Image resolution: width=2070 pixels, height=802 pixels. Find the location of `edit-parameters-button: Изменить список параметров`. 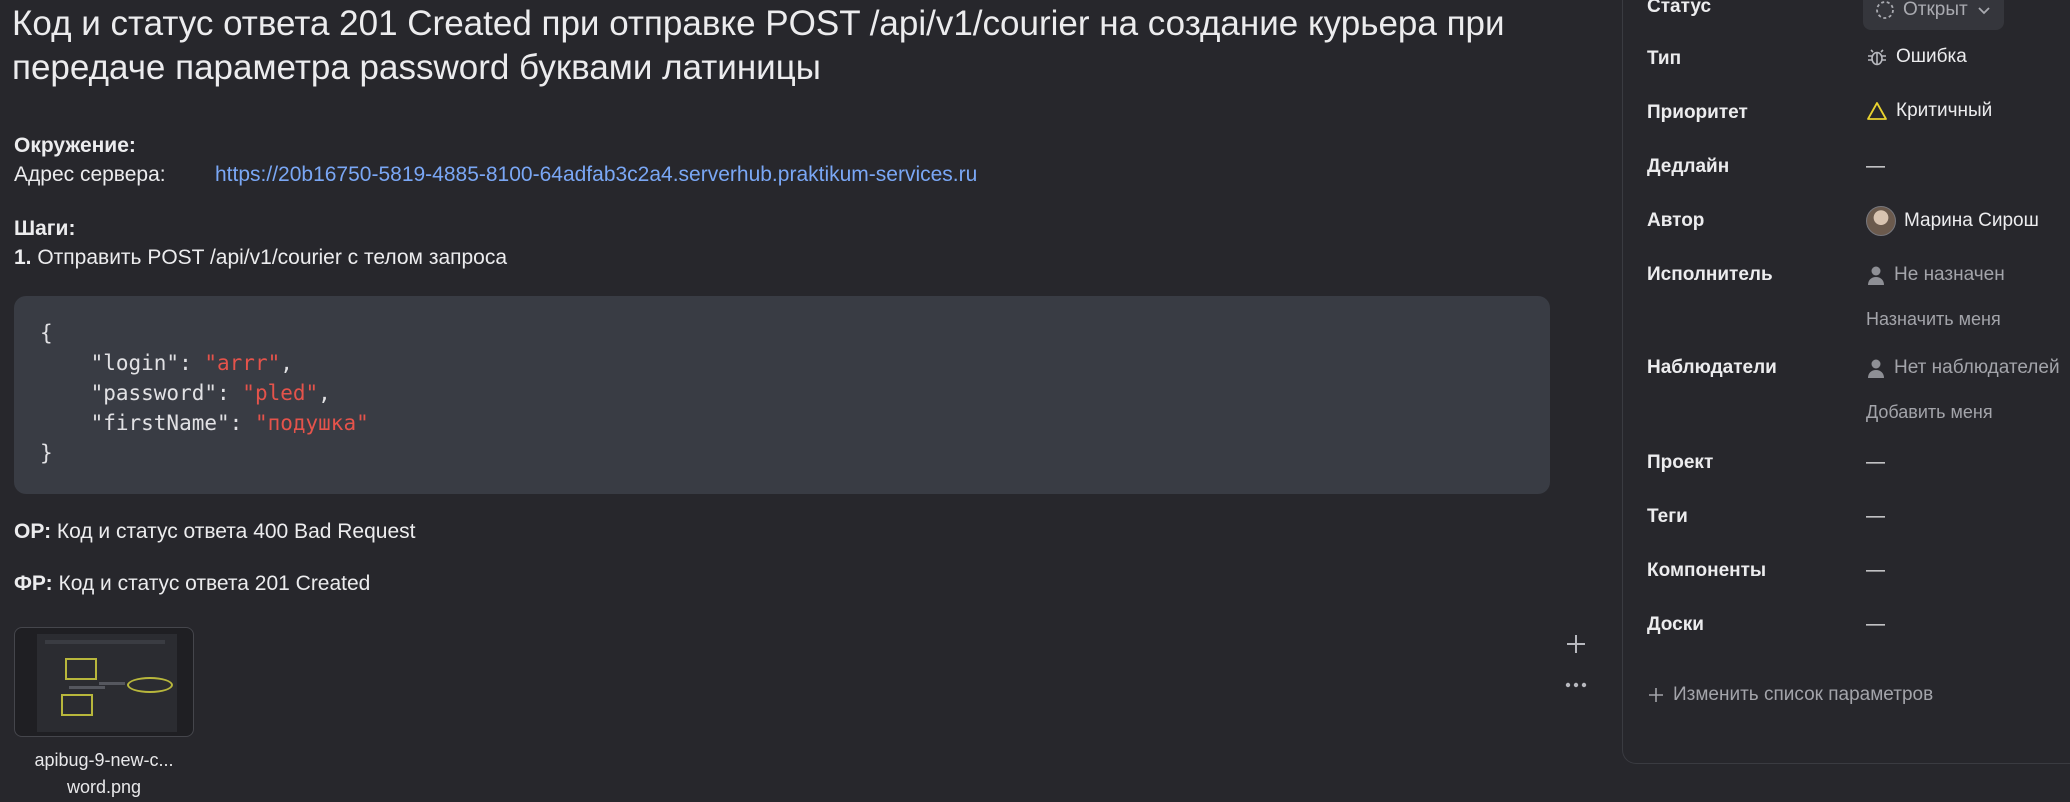

edit-parameters-button: Изменить список параметров is located at coordinates (1790, 695).